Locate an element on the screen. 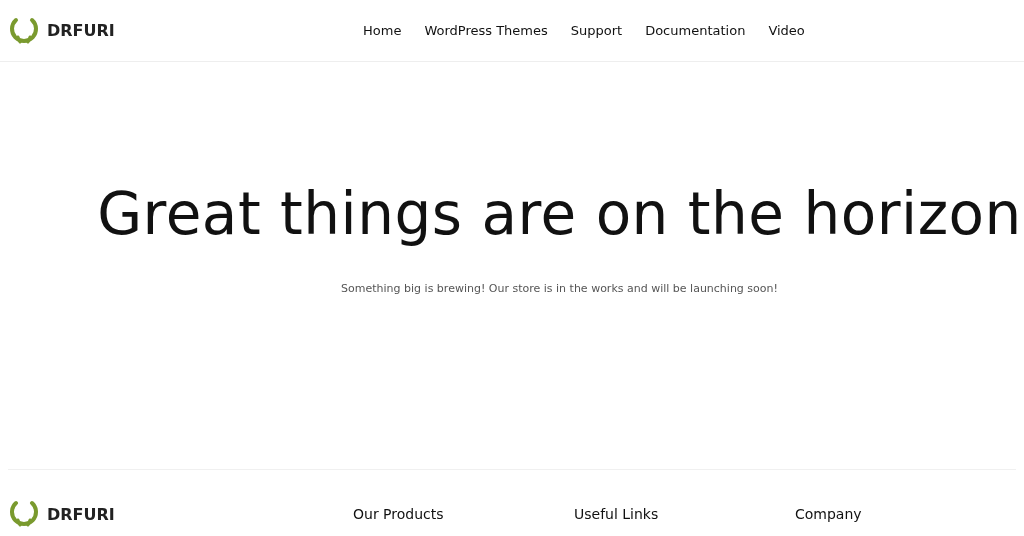 The height and width of the screenshot is (536, 1024). hero-subtitle: Something big is brewing! Our store is in the works and will be launching soon! is located at coordinates (559, 288).